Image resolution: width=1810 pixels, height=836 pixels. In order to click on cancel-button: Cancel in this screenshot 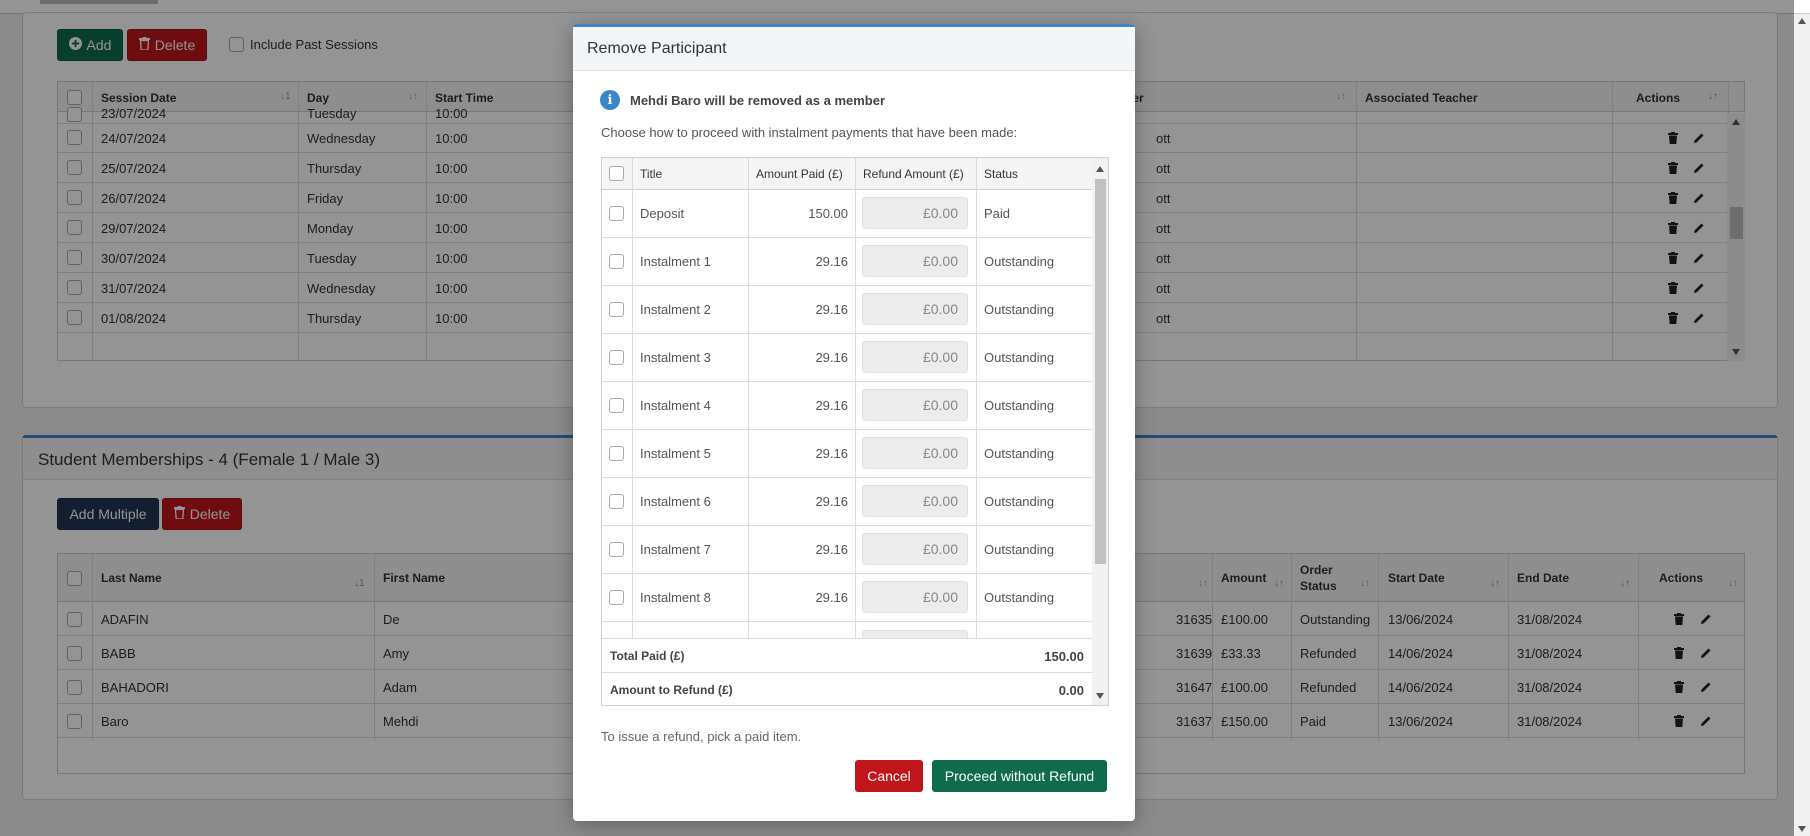, I will do `click(889, 776)`.